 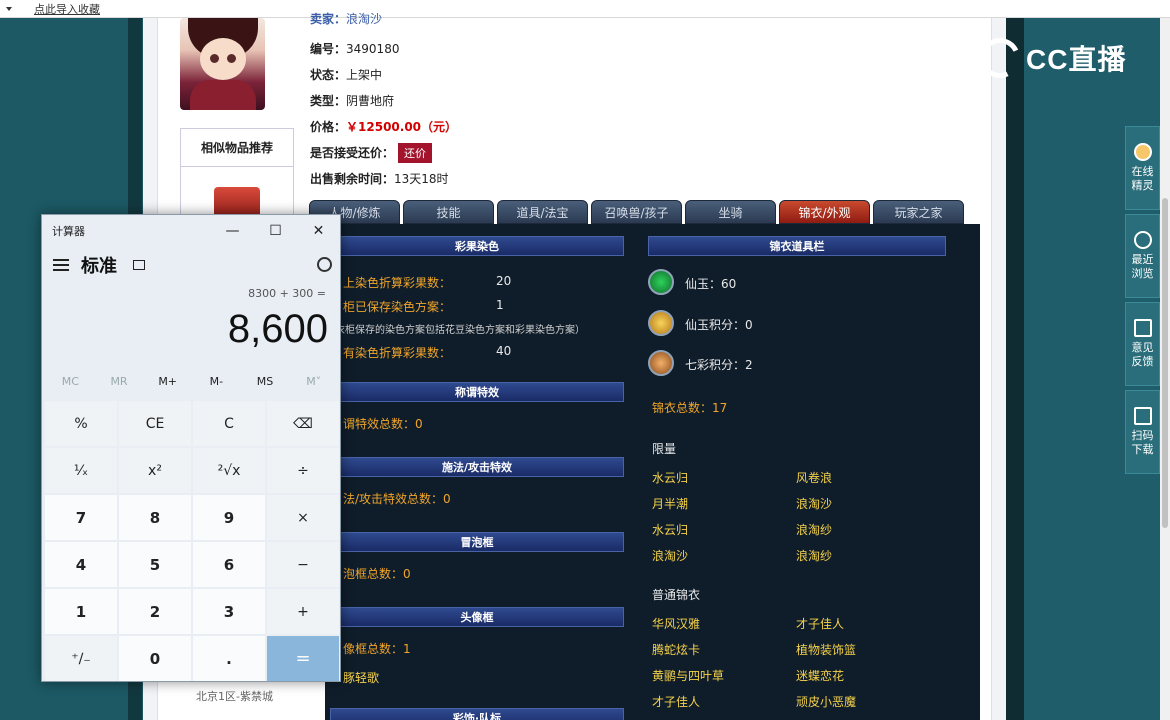 I want to click on calculator-title: 计算器, so click(x=68, y=231).